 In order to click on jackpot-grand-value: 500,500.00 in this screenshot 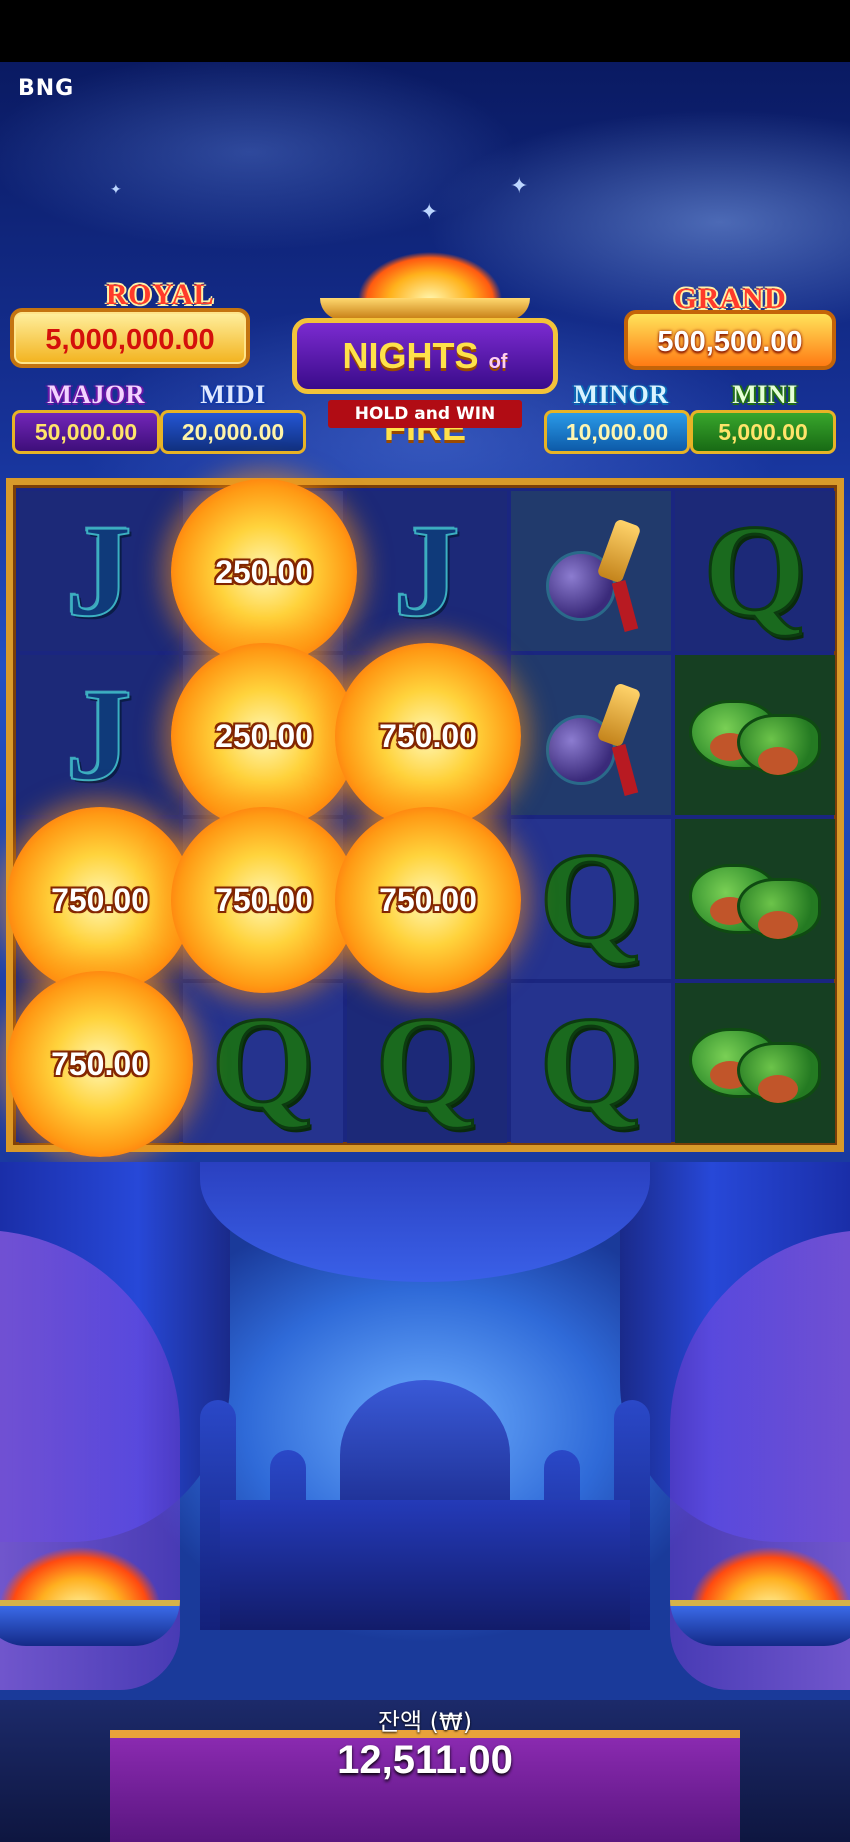, I will do `click(730, 340)`.